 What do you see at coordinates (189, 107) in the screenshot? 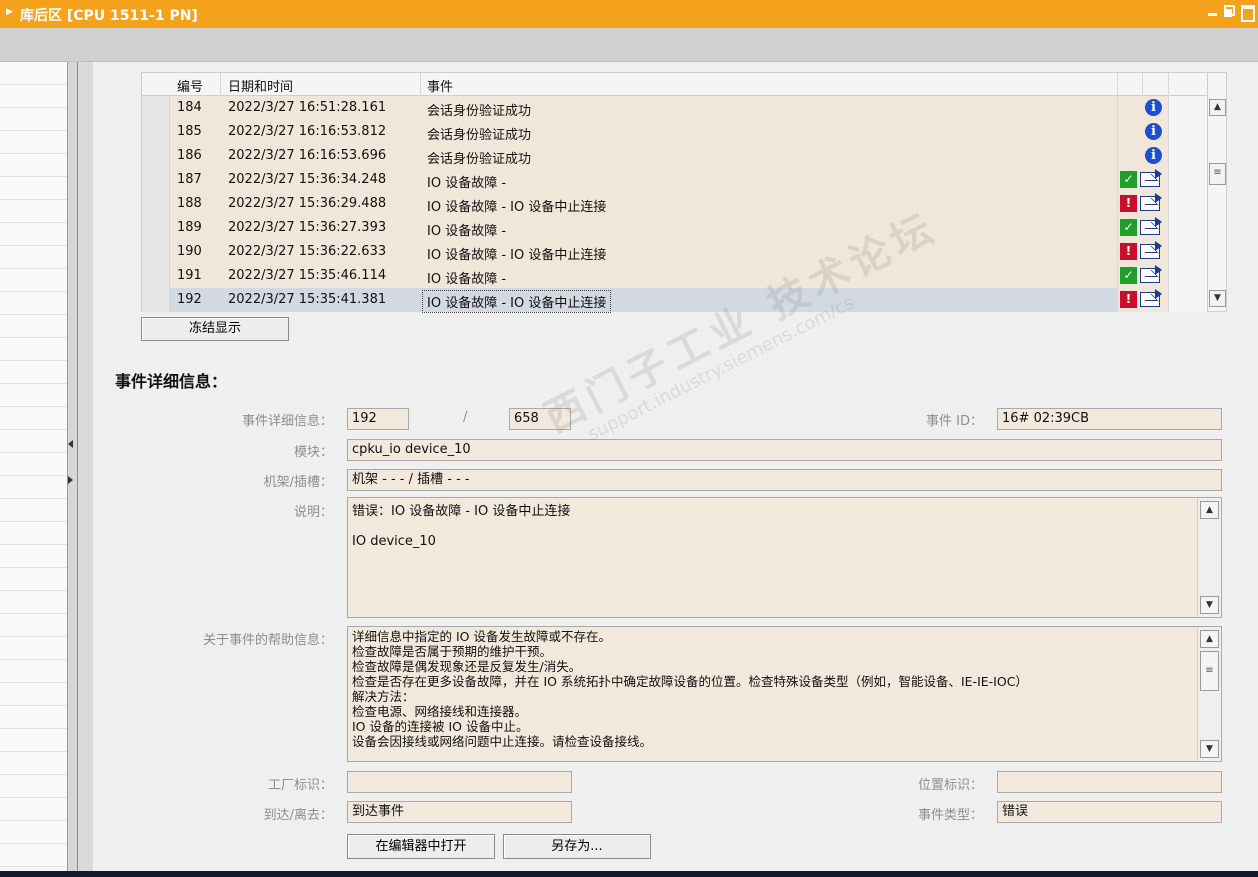
I see `event-number: 184` at bounding box center [189, 107].